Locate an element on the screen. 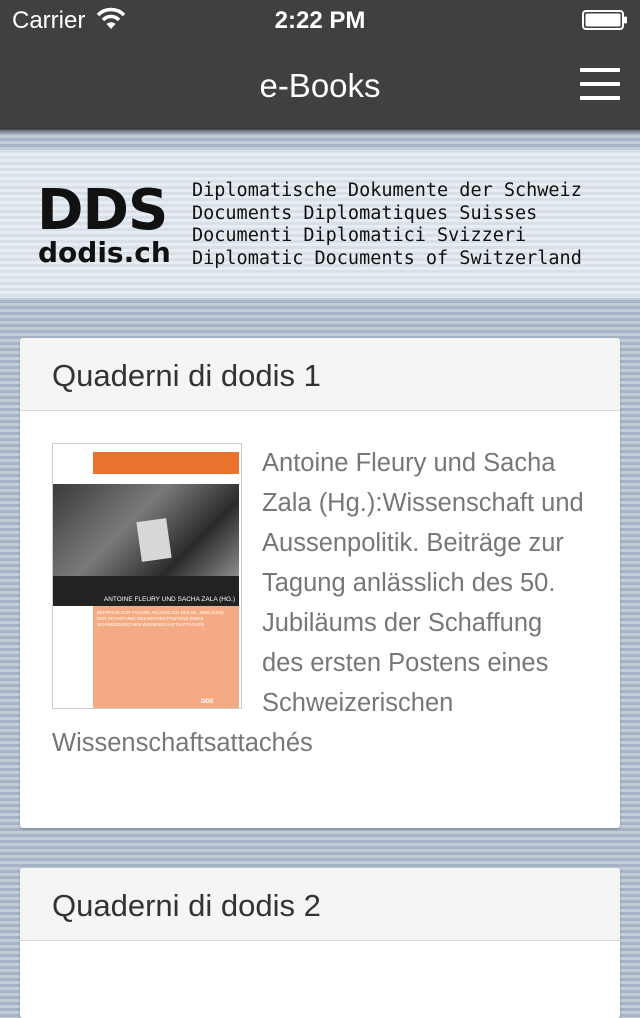 Image resolution: width=640 pixels, height=1018 pixels. page-title: e-Books is located at coordinates (320, 85).